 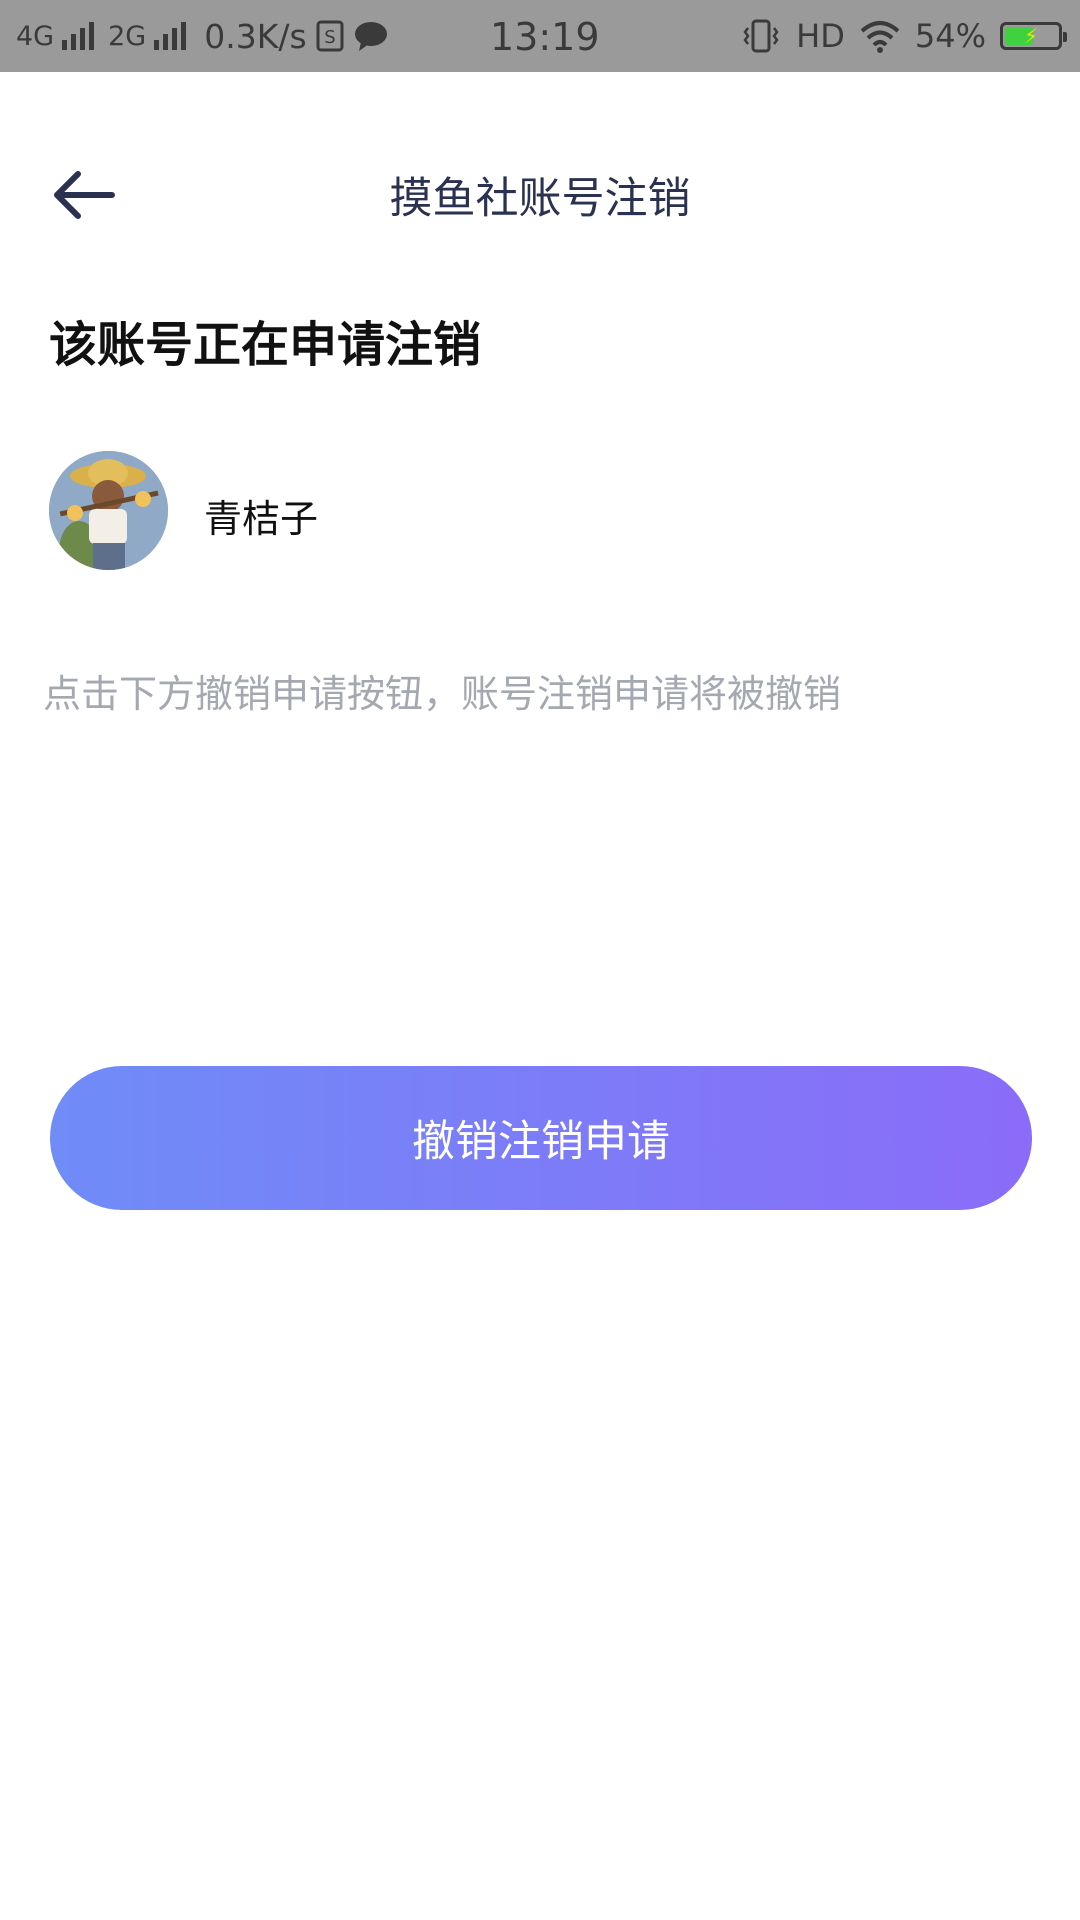 I want to click on clock: 13:19, so click(x=545, y=37).